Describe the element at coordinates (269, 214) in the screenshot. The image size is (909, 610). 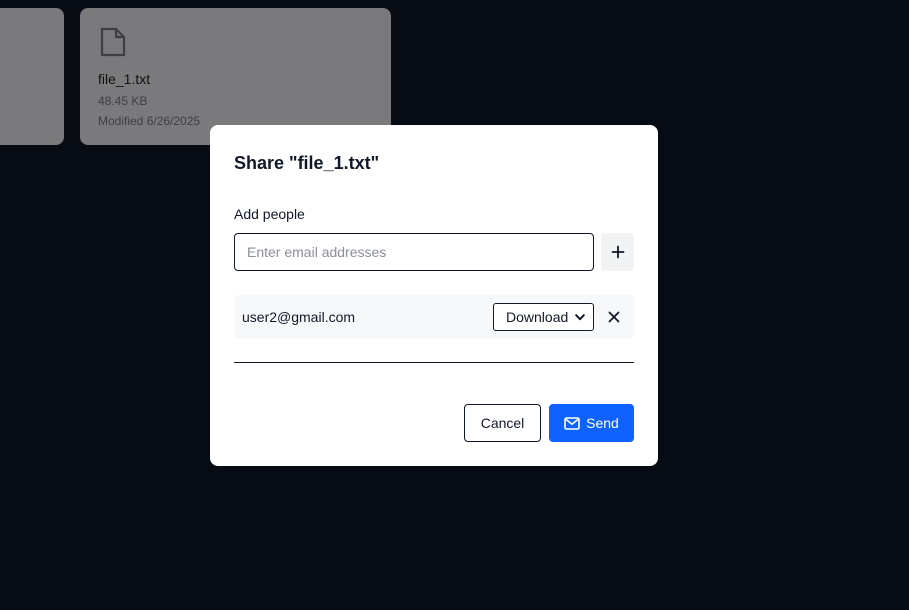
I see `add-people-label: Add people` at that location.